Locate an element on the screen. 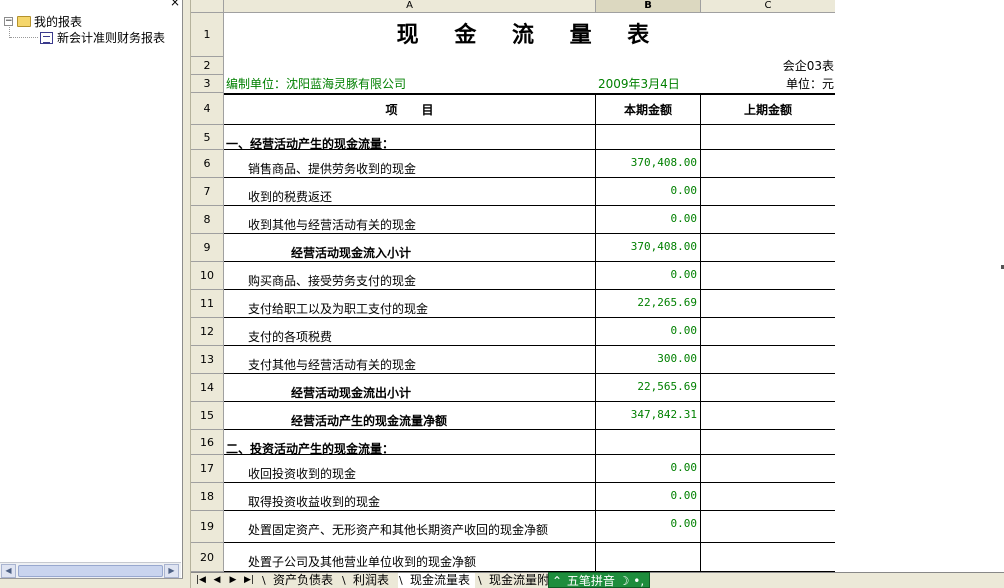  current-amount-cell: 300.00 is located at coordinates (648, 360).